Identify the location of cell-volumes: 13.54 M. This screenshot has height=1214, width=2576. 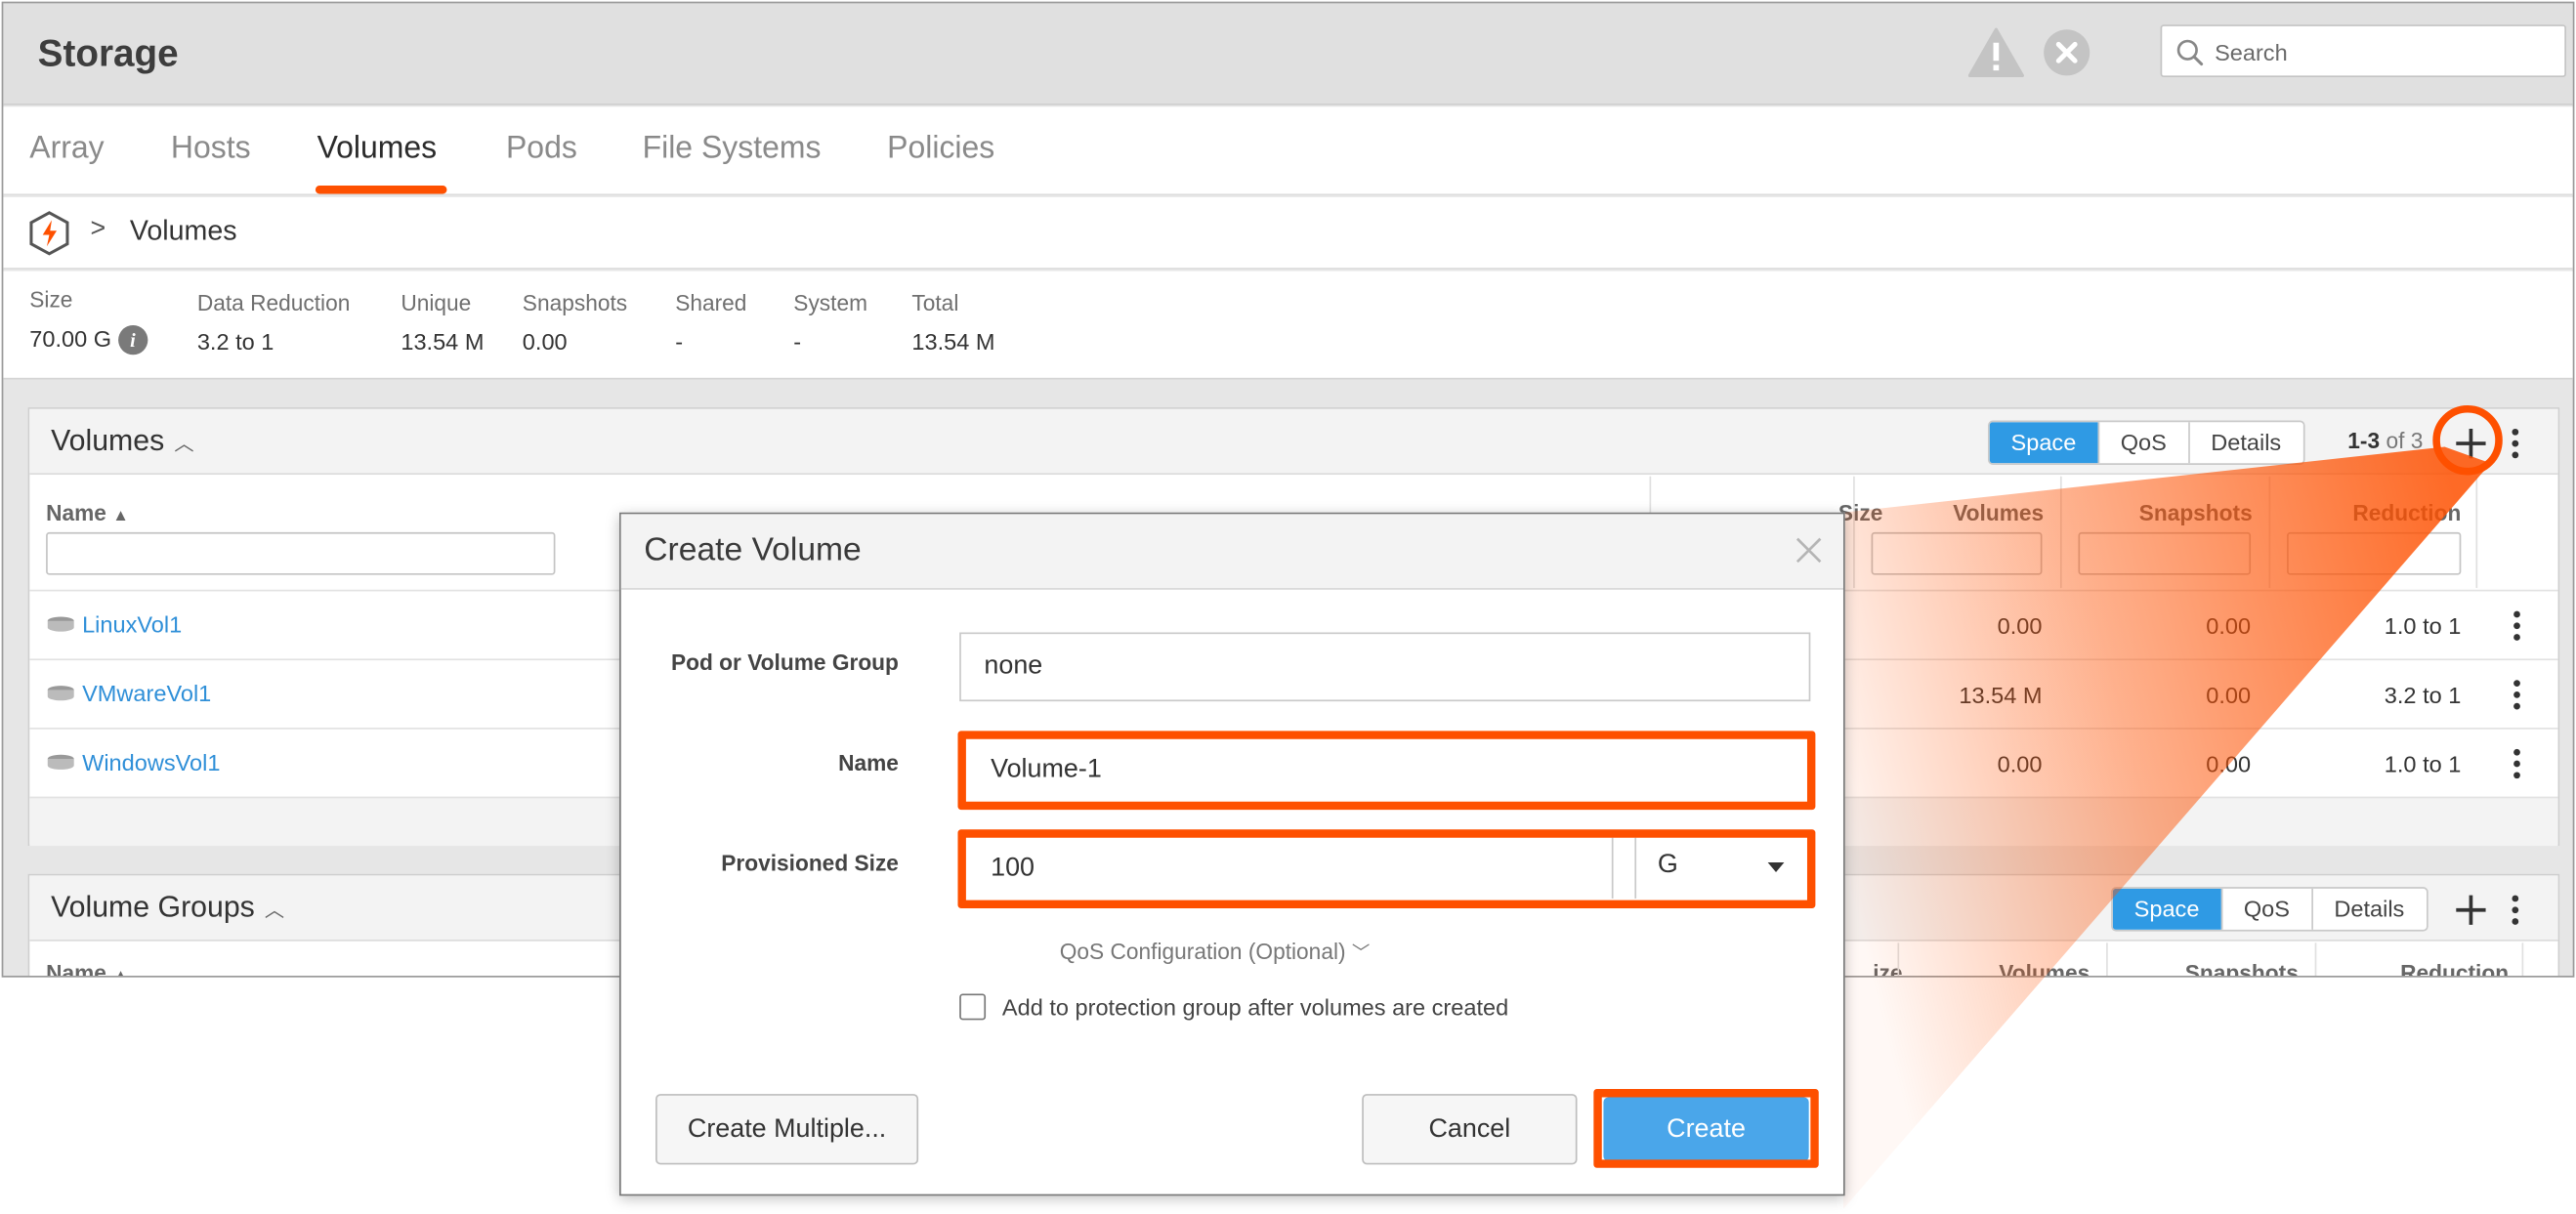
(2001, 694).